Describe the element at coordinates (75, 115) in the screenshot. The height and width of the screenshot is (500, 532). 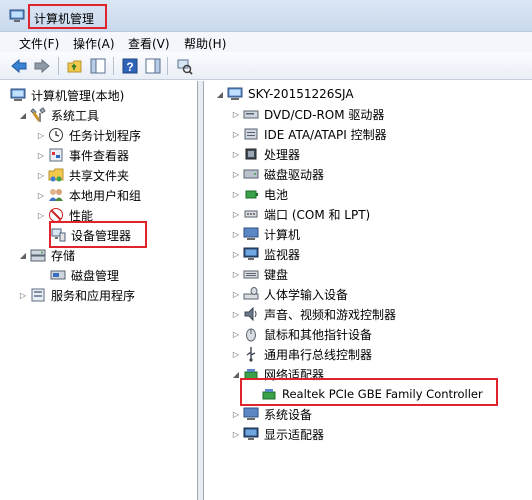
I see `tree-label: 系统工具` at that location.